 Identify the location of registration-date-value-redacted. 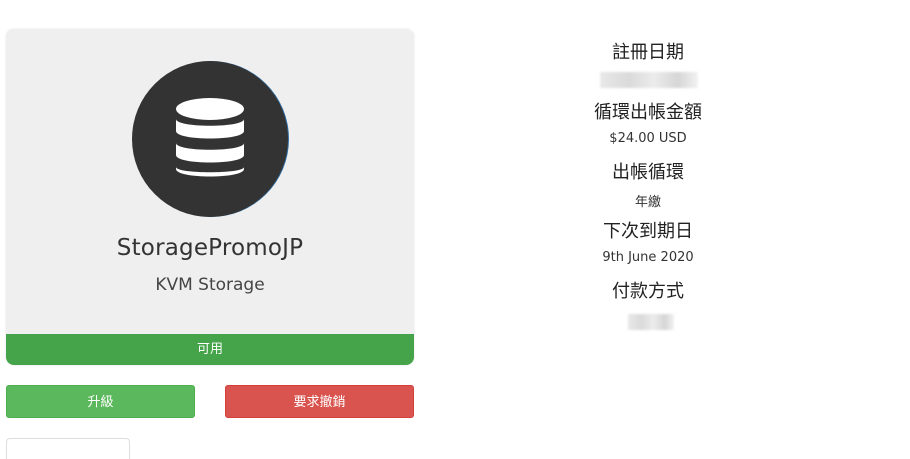
(649, 80).